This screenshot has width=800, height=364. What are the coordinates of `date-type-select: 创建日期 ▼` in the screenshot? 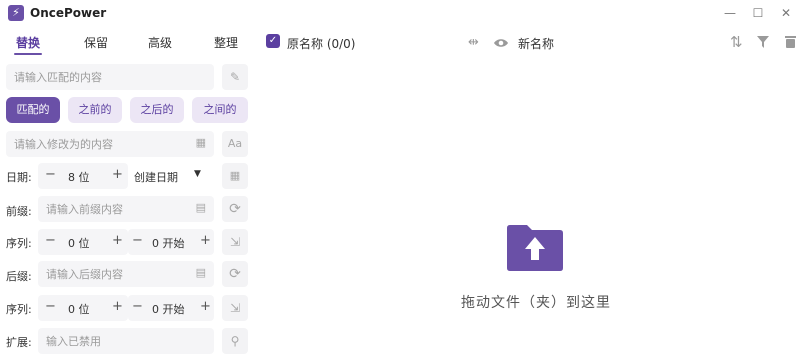 It's located at (173, 176).